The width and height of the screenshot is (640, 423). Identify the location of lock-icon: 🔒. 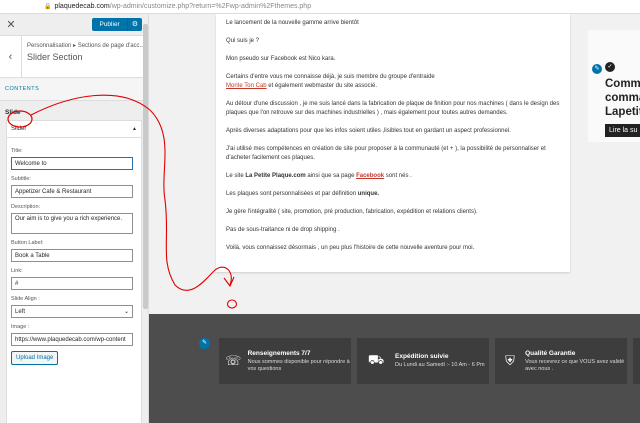
(48, 7).